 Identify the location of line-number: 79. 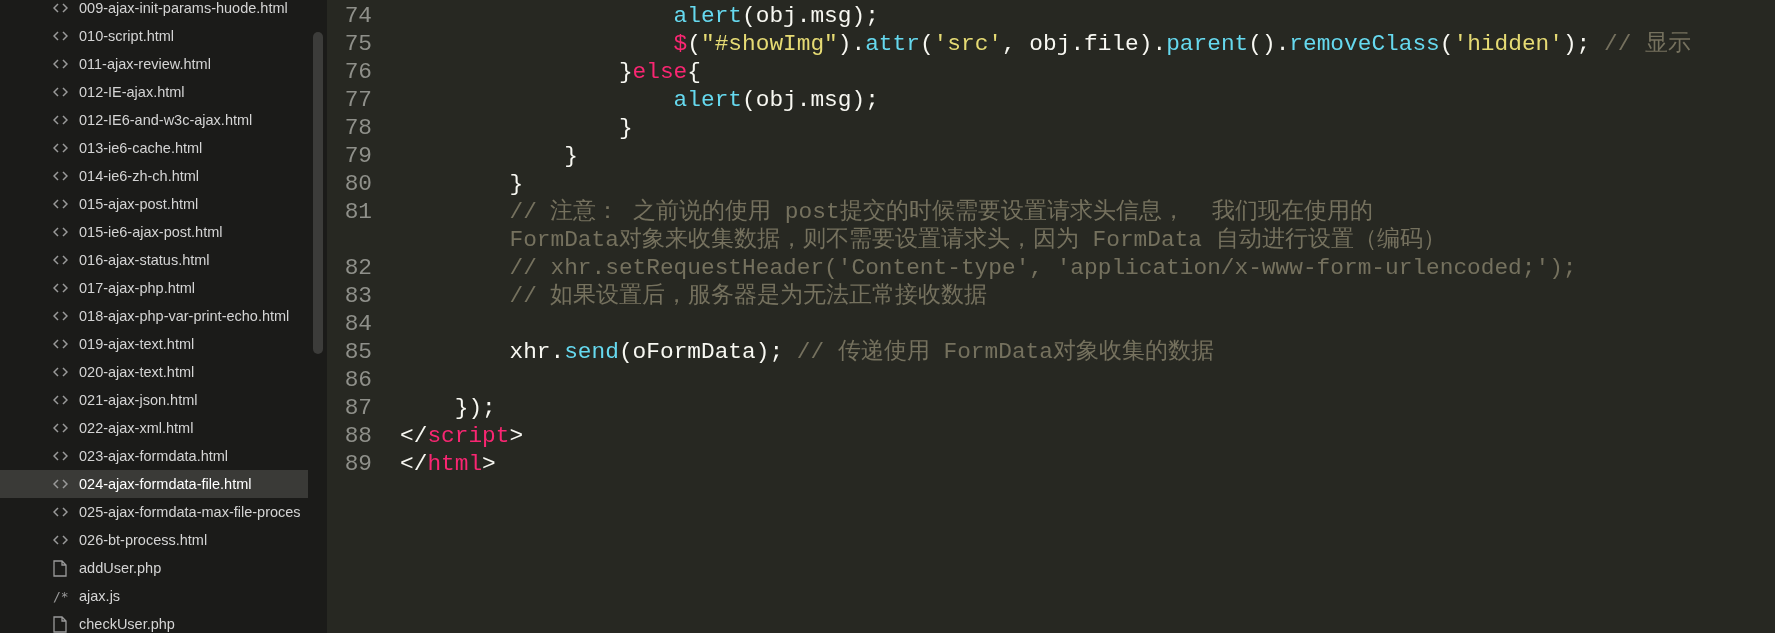
(357, 156).